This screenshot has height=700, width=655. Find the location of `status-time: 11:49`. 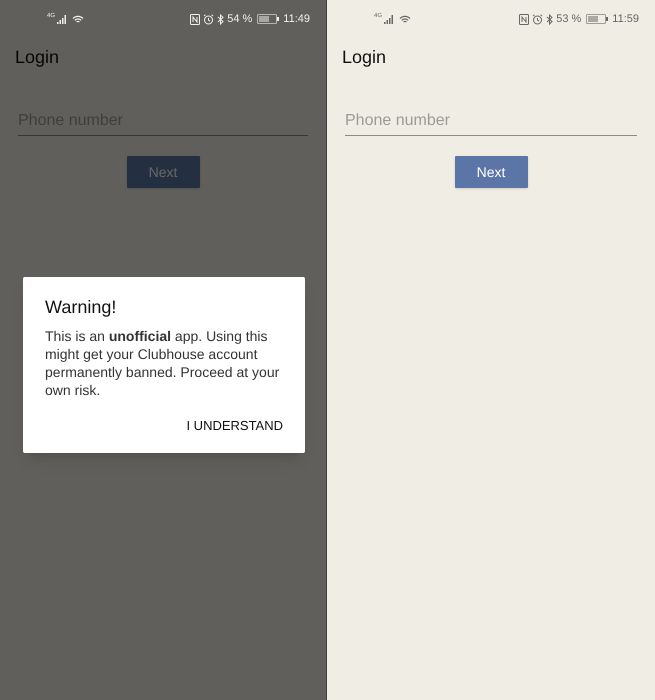

status-time: 11:49 is located at coordinates (296, 19).